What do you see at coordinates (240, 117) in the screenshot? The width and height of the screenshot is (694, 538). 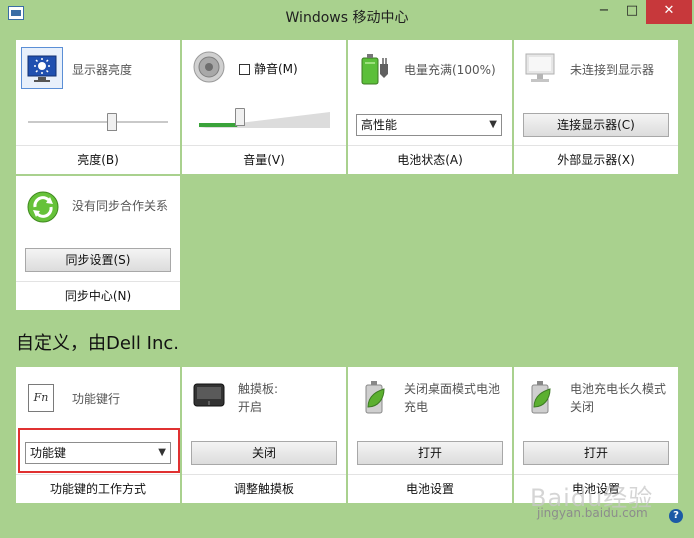 I see `volume-slider-thumb` at bounding box center [240, 117].